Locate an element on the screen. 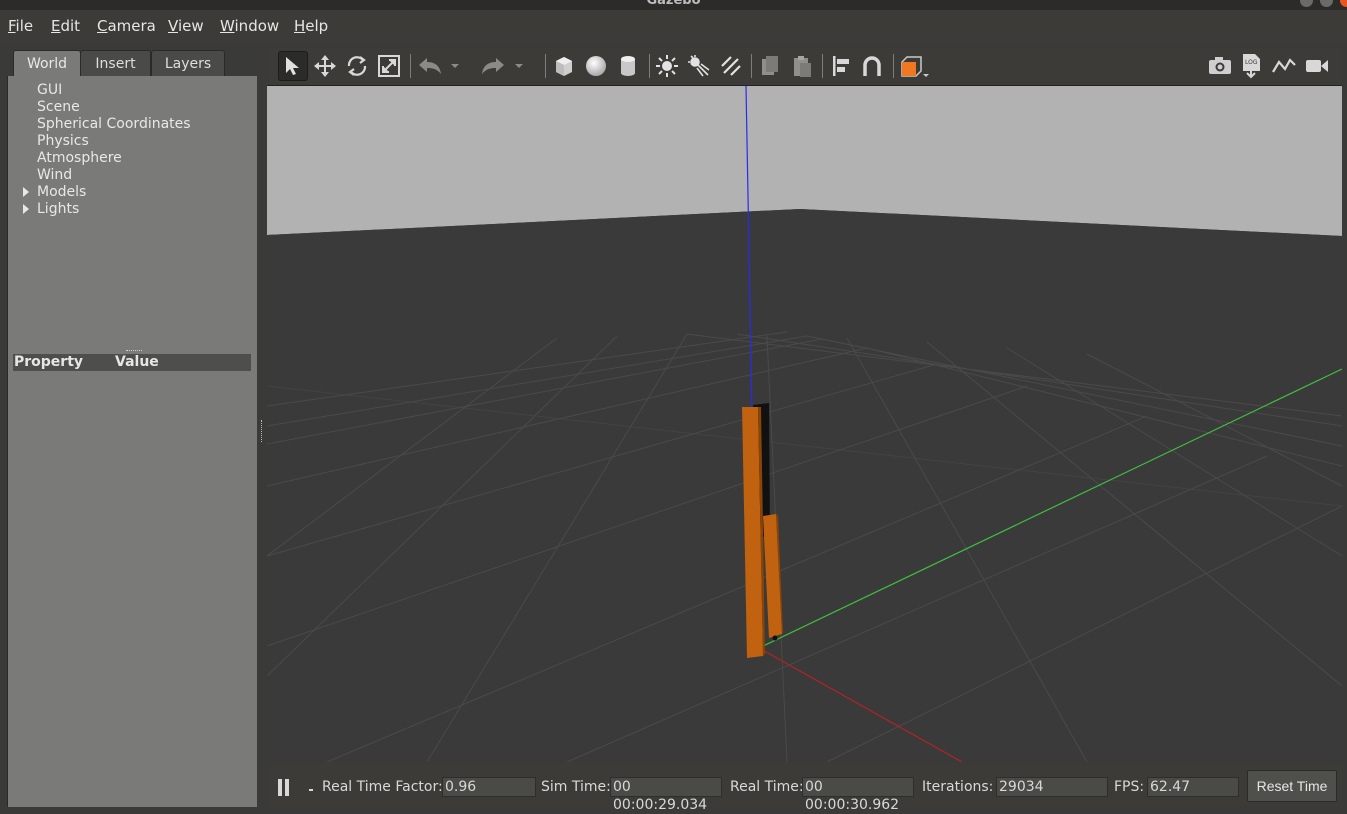 The width and height of the screenshot is (1347, 814). value-column-header: Value is located at coordinates (137, 362).